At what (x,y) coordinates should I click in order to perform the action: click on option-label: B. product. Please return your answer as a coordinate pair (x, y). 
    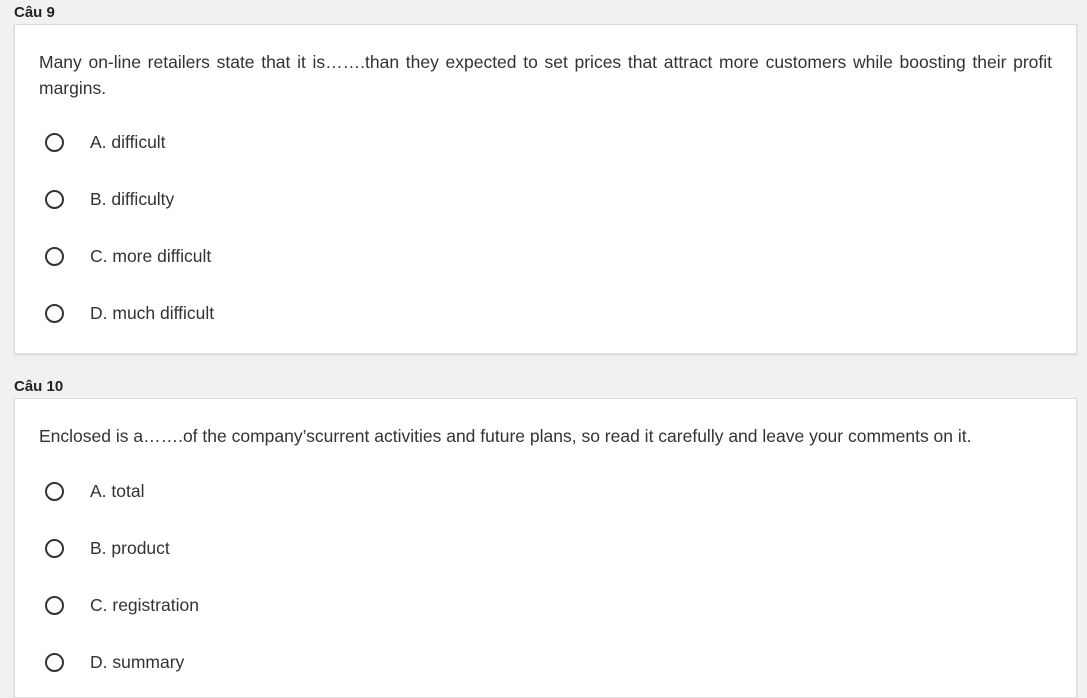
    Looking at the image, I should click on (130, 547).